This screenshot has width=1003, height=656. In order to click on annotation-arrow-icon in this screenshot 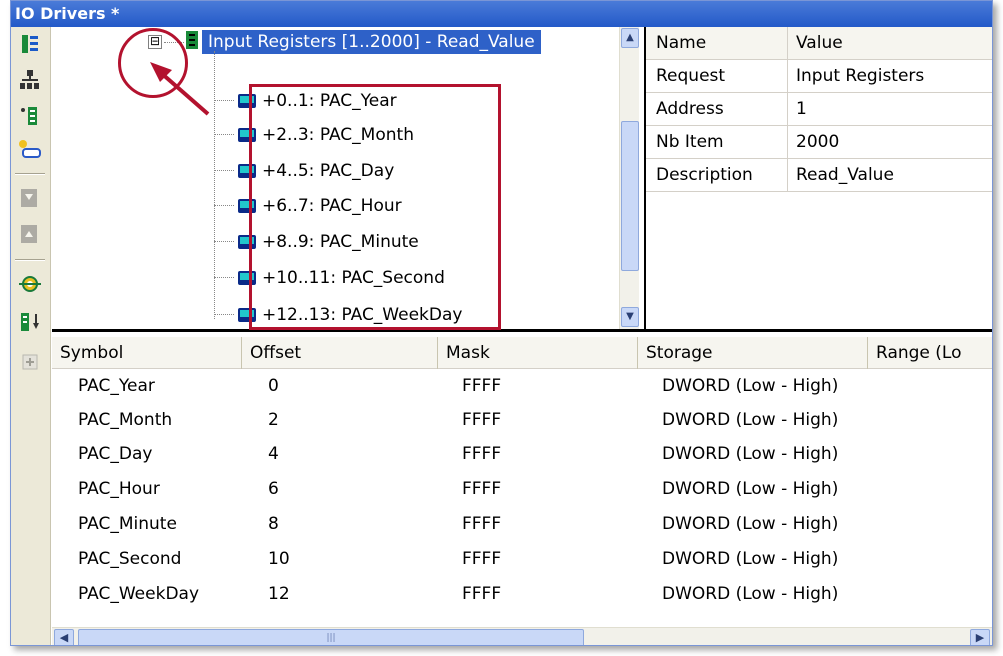, I will do `click(180, 89)`.